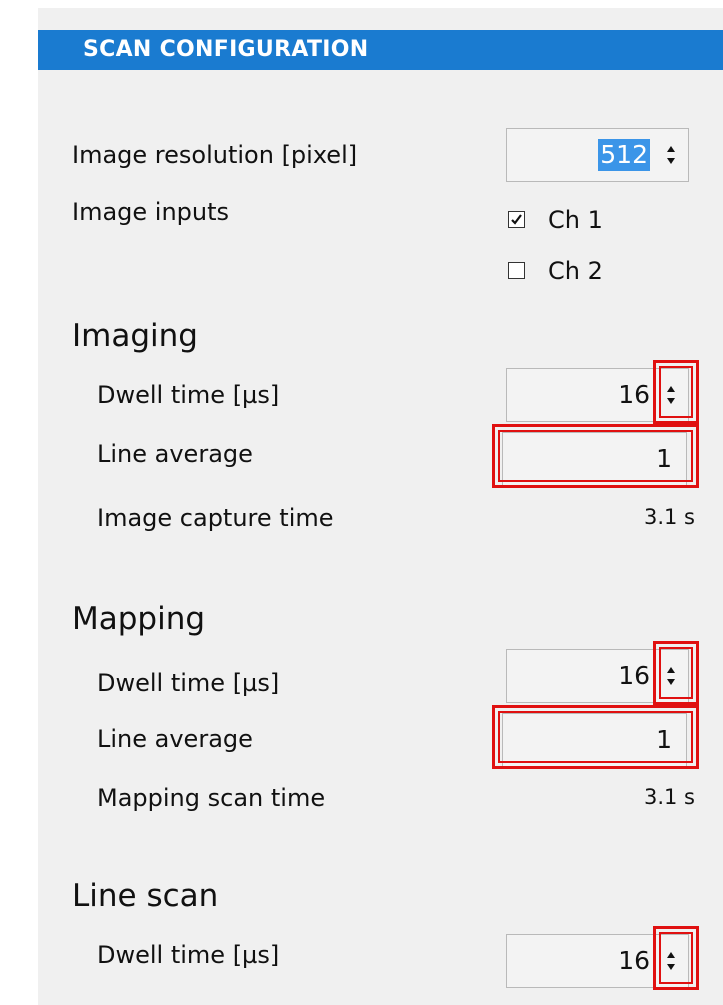  What do you see at coordinates (597, 395) in the screenshot?
I see `imaging-dwell-spinbox: 16` at bounding box center [597, 395].